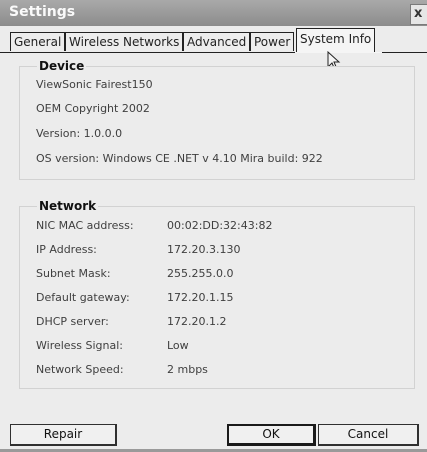 This screenshot has height=452, width=427. I want to click on tab-power: Power, so click(272, 41).